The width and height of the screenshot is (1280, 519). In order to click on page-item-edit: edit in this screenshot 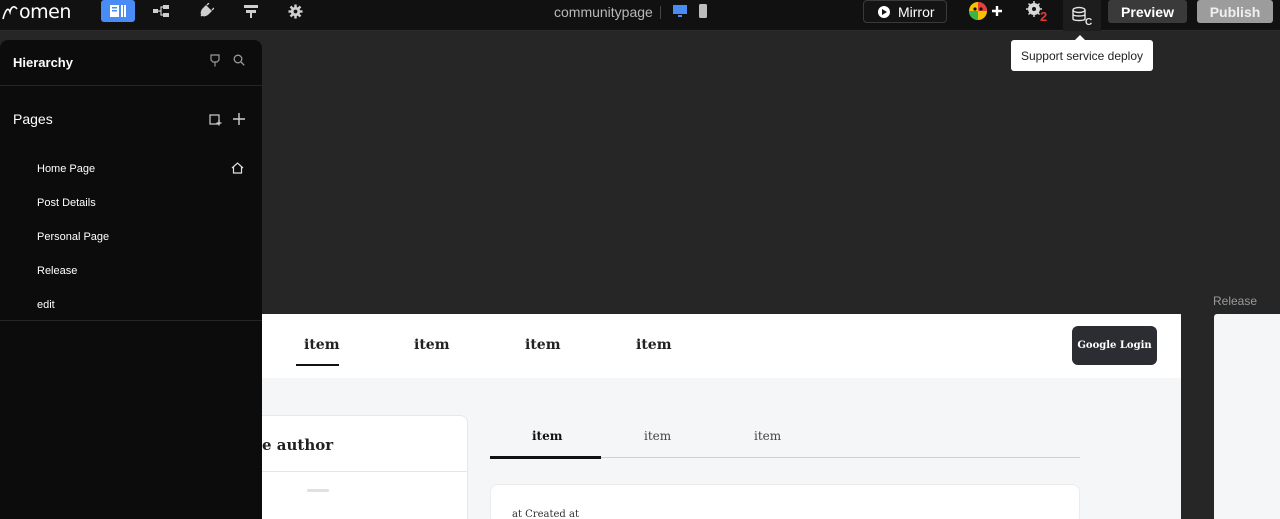, I will do `click(131, 305)`.